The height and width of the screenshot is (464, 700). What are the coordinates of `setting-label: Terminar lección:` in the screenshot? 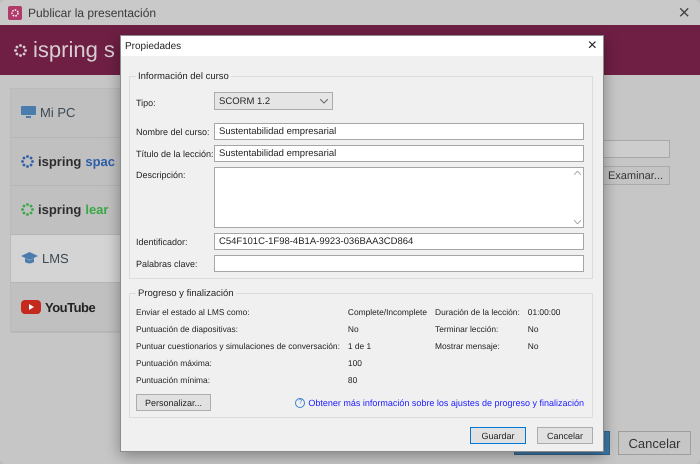 It's located at (467, 329).